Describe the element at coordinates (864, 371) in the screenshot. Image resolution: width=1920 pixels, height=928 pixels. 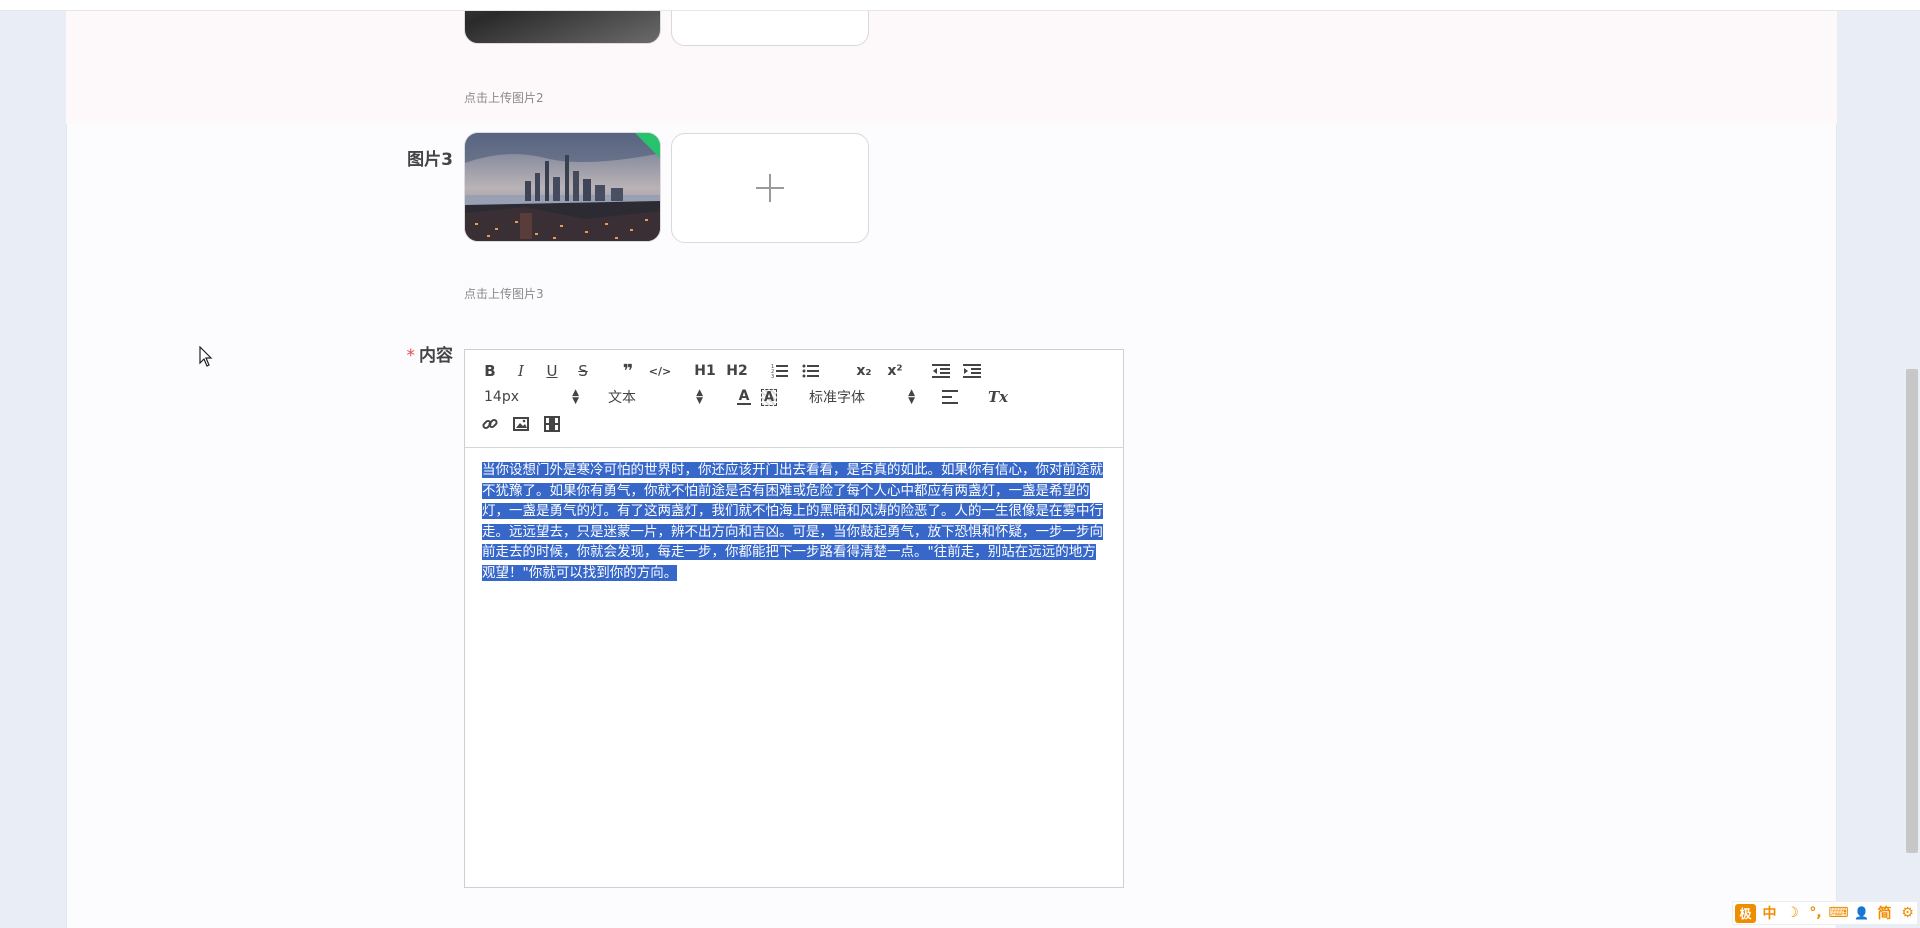
I see `subscript-button: x₂` at that location.